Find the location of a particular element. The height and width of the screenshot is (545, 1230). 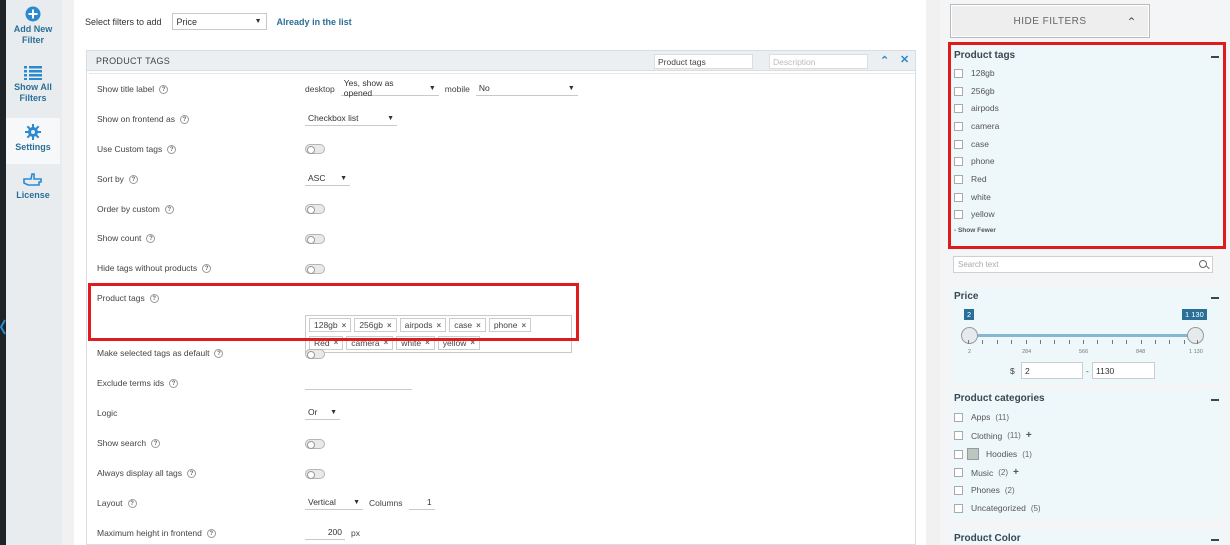

layout-select: Vertical ▼ is located at coordinates (334, 502).